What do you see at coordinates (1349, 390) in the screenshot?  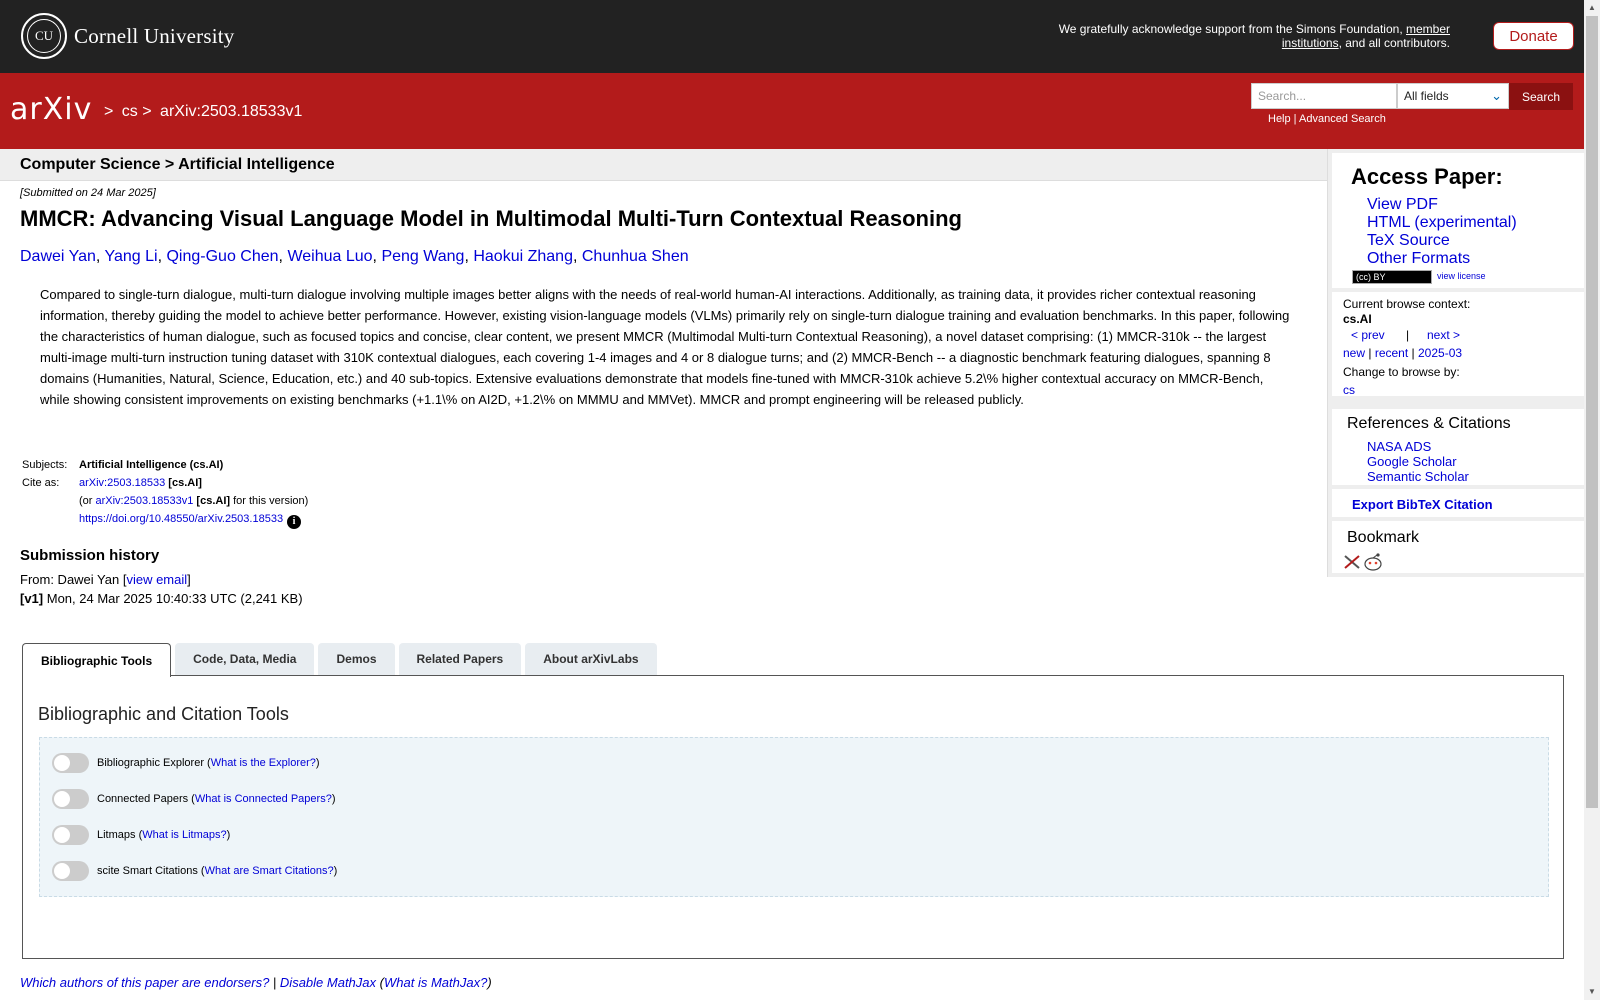 I see `browse-cs-link: cs` at bounding box center [1349, 390].